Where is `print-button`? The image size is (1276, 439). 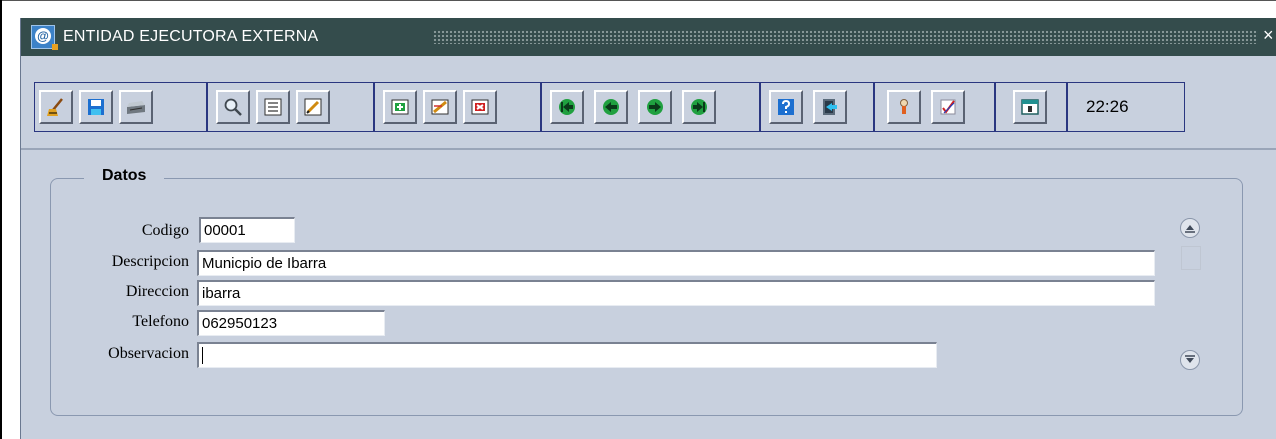 print-button is located at coordinates (136, 107).